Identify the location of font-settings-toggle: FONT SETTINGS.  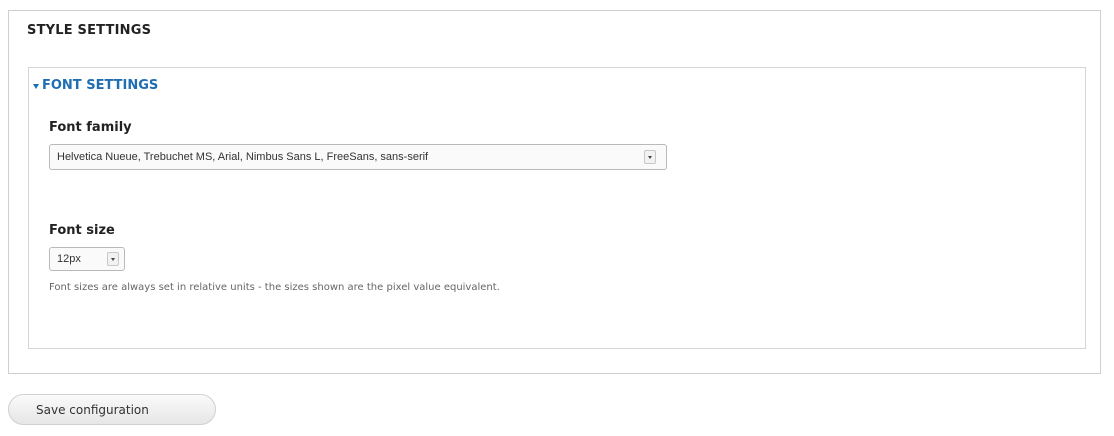
(95, 85).